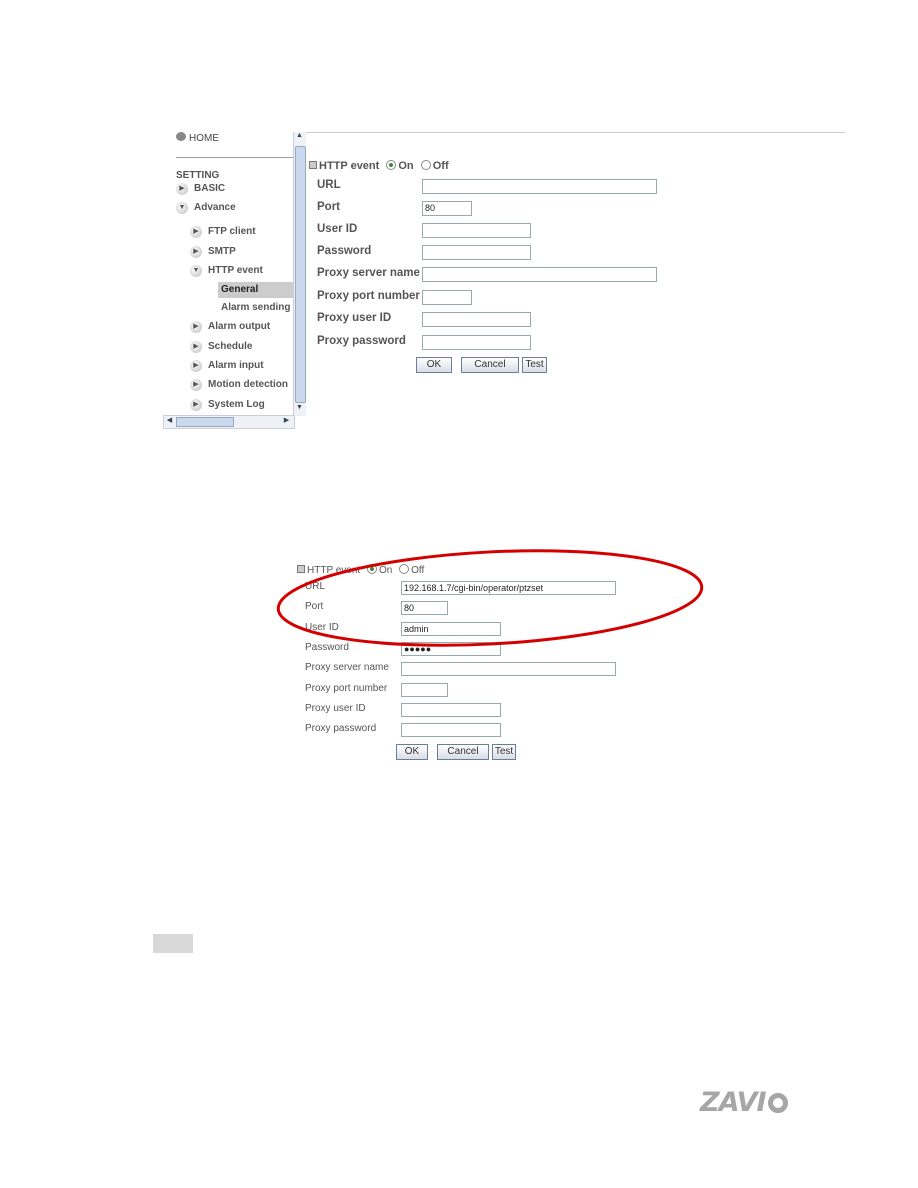  What do you see at coordinates (198, 175) in the screenshot?
I see `setting-heading: SETTING` at bounding box center [198, 175].